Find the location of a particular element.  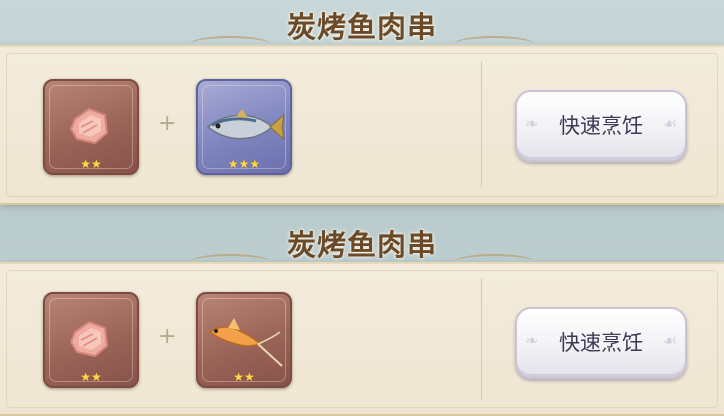

rarity-stars: ★★★ is located at coordinates (244, 164).